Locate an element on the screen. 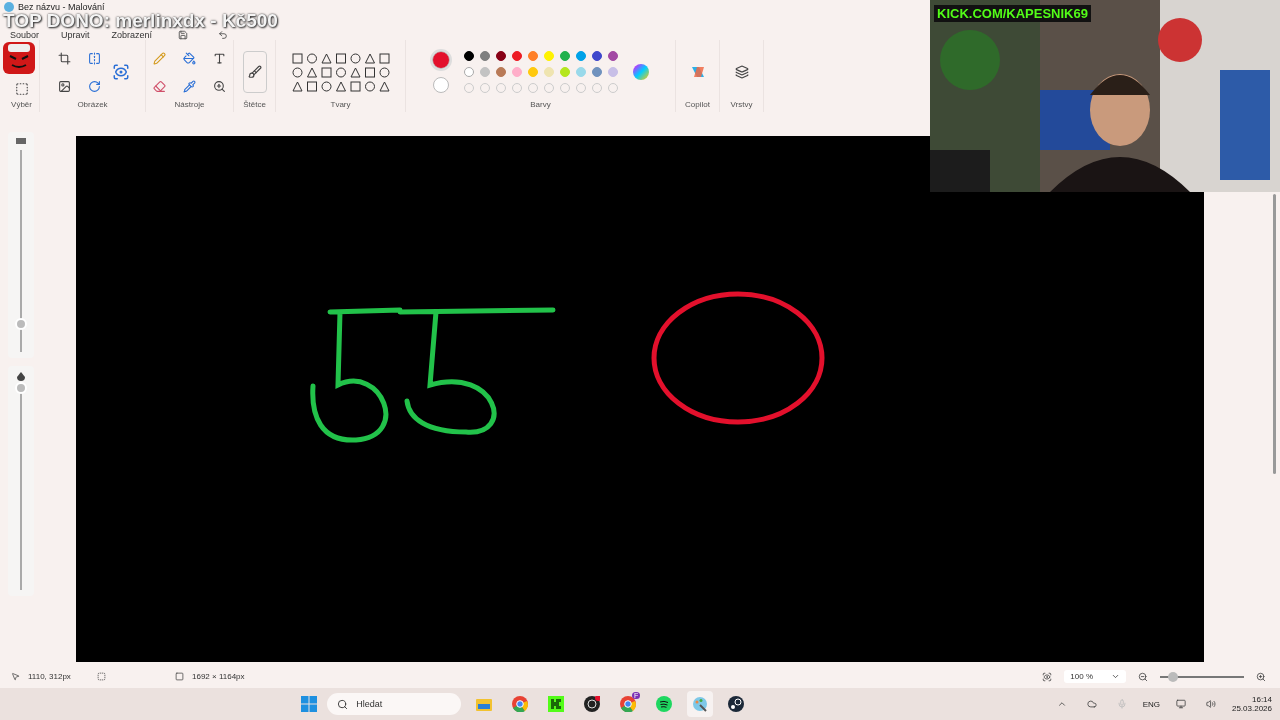 The height and width of the screenshot is (720, 1280). pencil-icon is located at coordinates (159, 58).